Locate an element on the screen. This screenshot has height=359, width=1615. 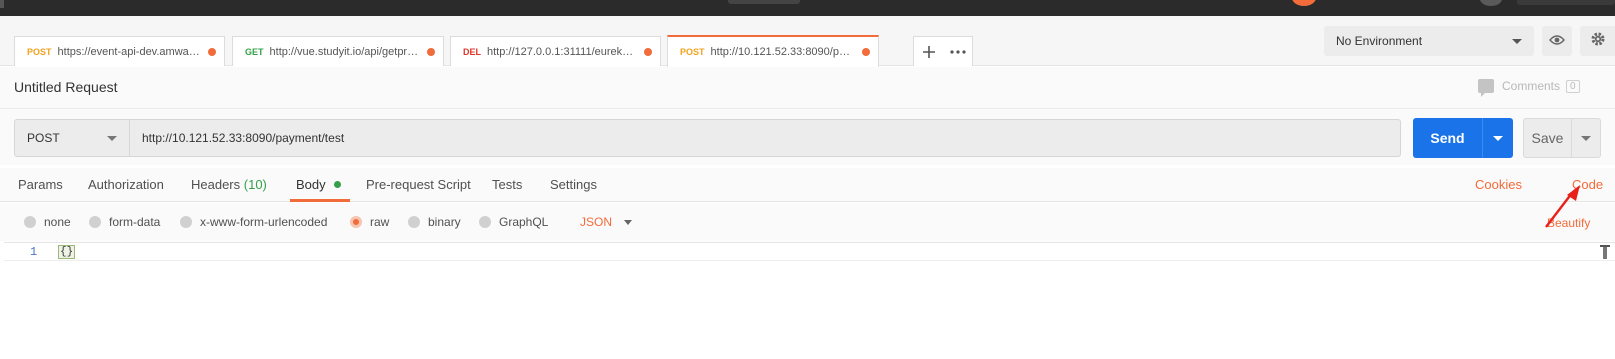
editor-line: 1 {} is located at coordinates (809, 253).